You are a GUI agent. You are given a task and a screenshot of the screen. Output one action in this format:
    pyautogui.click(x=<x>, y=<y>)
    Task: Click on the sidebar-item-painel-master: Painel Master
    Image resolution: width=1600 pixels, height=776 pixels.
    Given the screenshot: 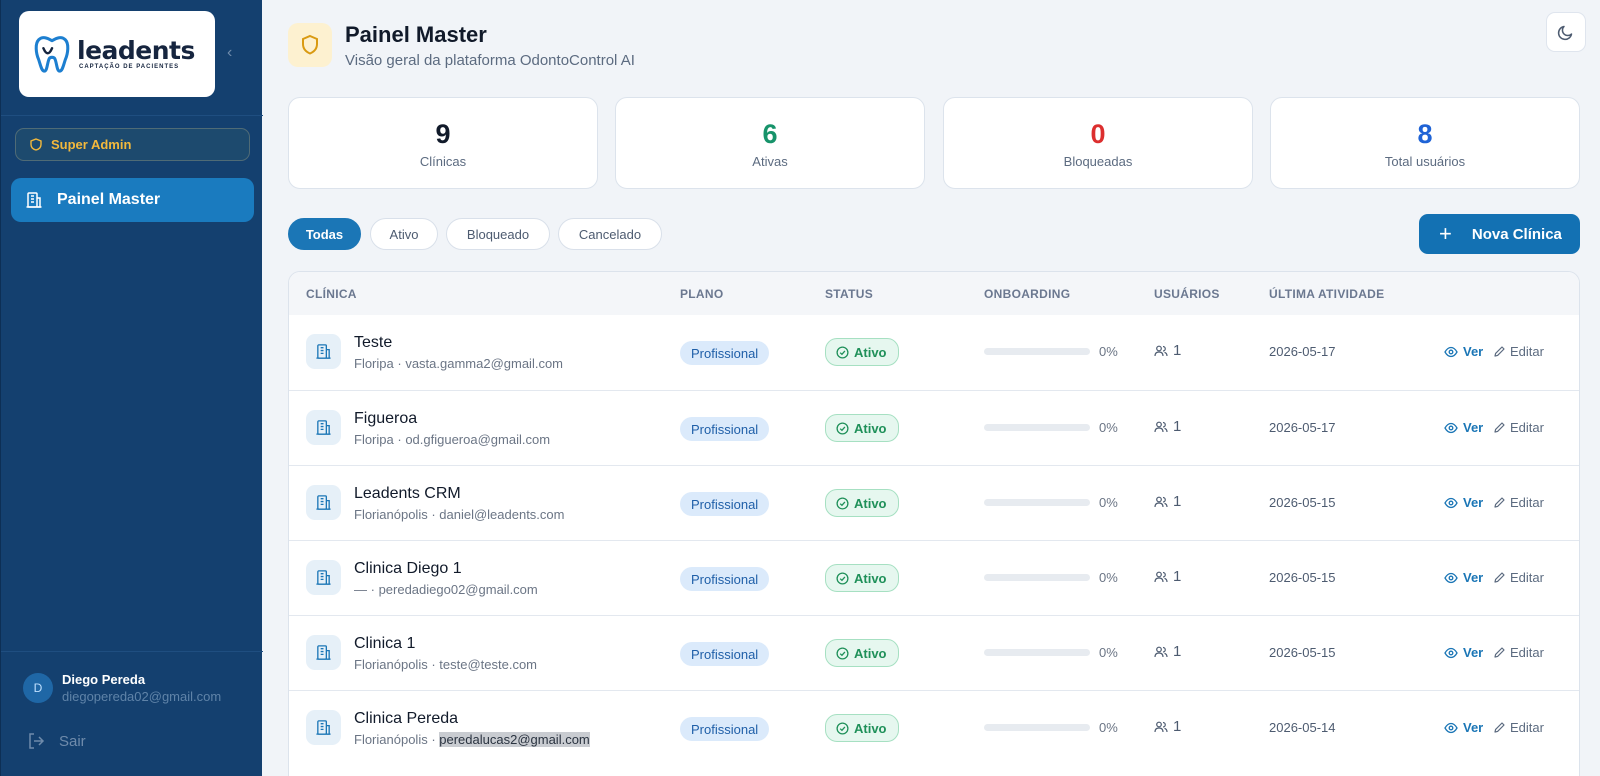 What is the action you would take?
    pyautogui.click(x=132, y=200)
    